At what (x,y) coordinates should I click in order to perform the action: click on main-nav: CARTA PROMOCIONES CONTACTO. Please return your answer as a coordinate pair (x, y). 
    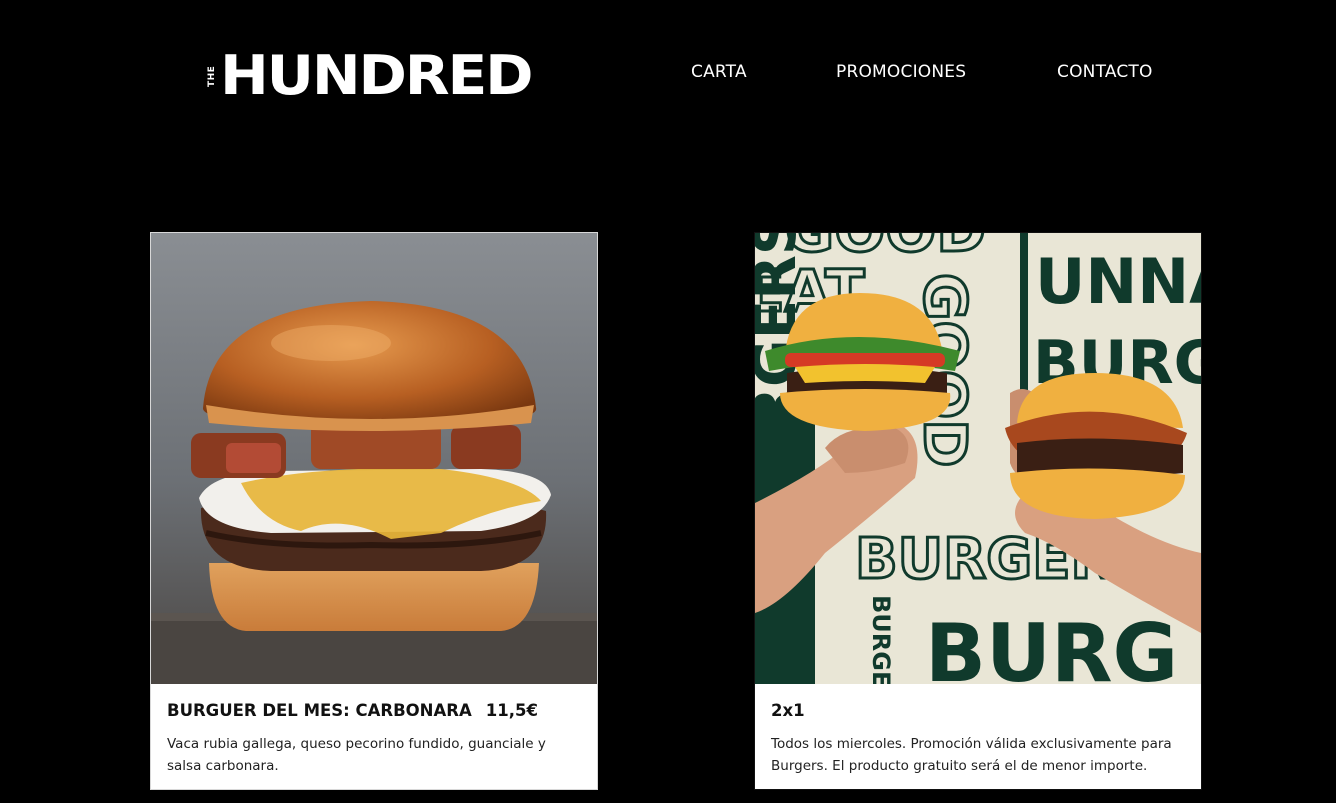
    Looking at the image, I should click on (668, 74).